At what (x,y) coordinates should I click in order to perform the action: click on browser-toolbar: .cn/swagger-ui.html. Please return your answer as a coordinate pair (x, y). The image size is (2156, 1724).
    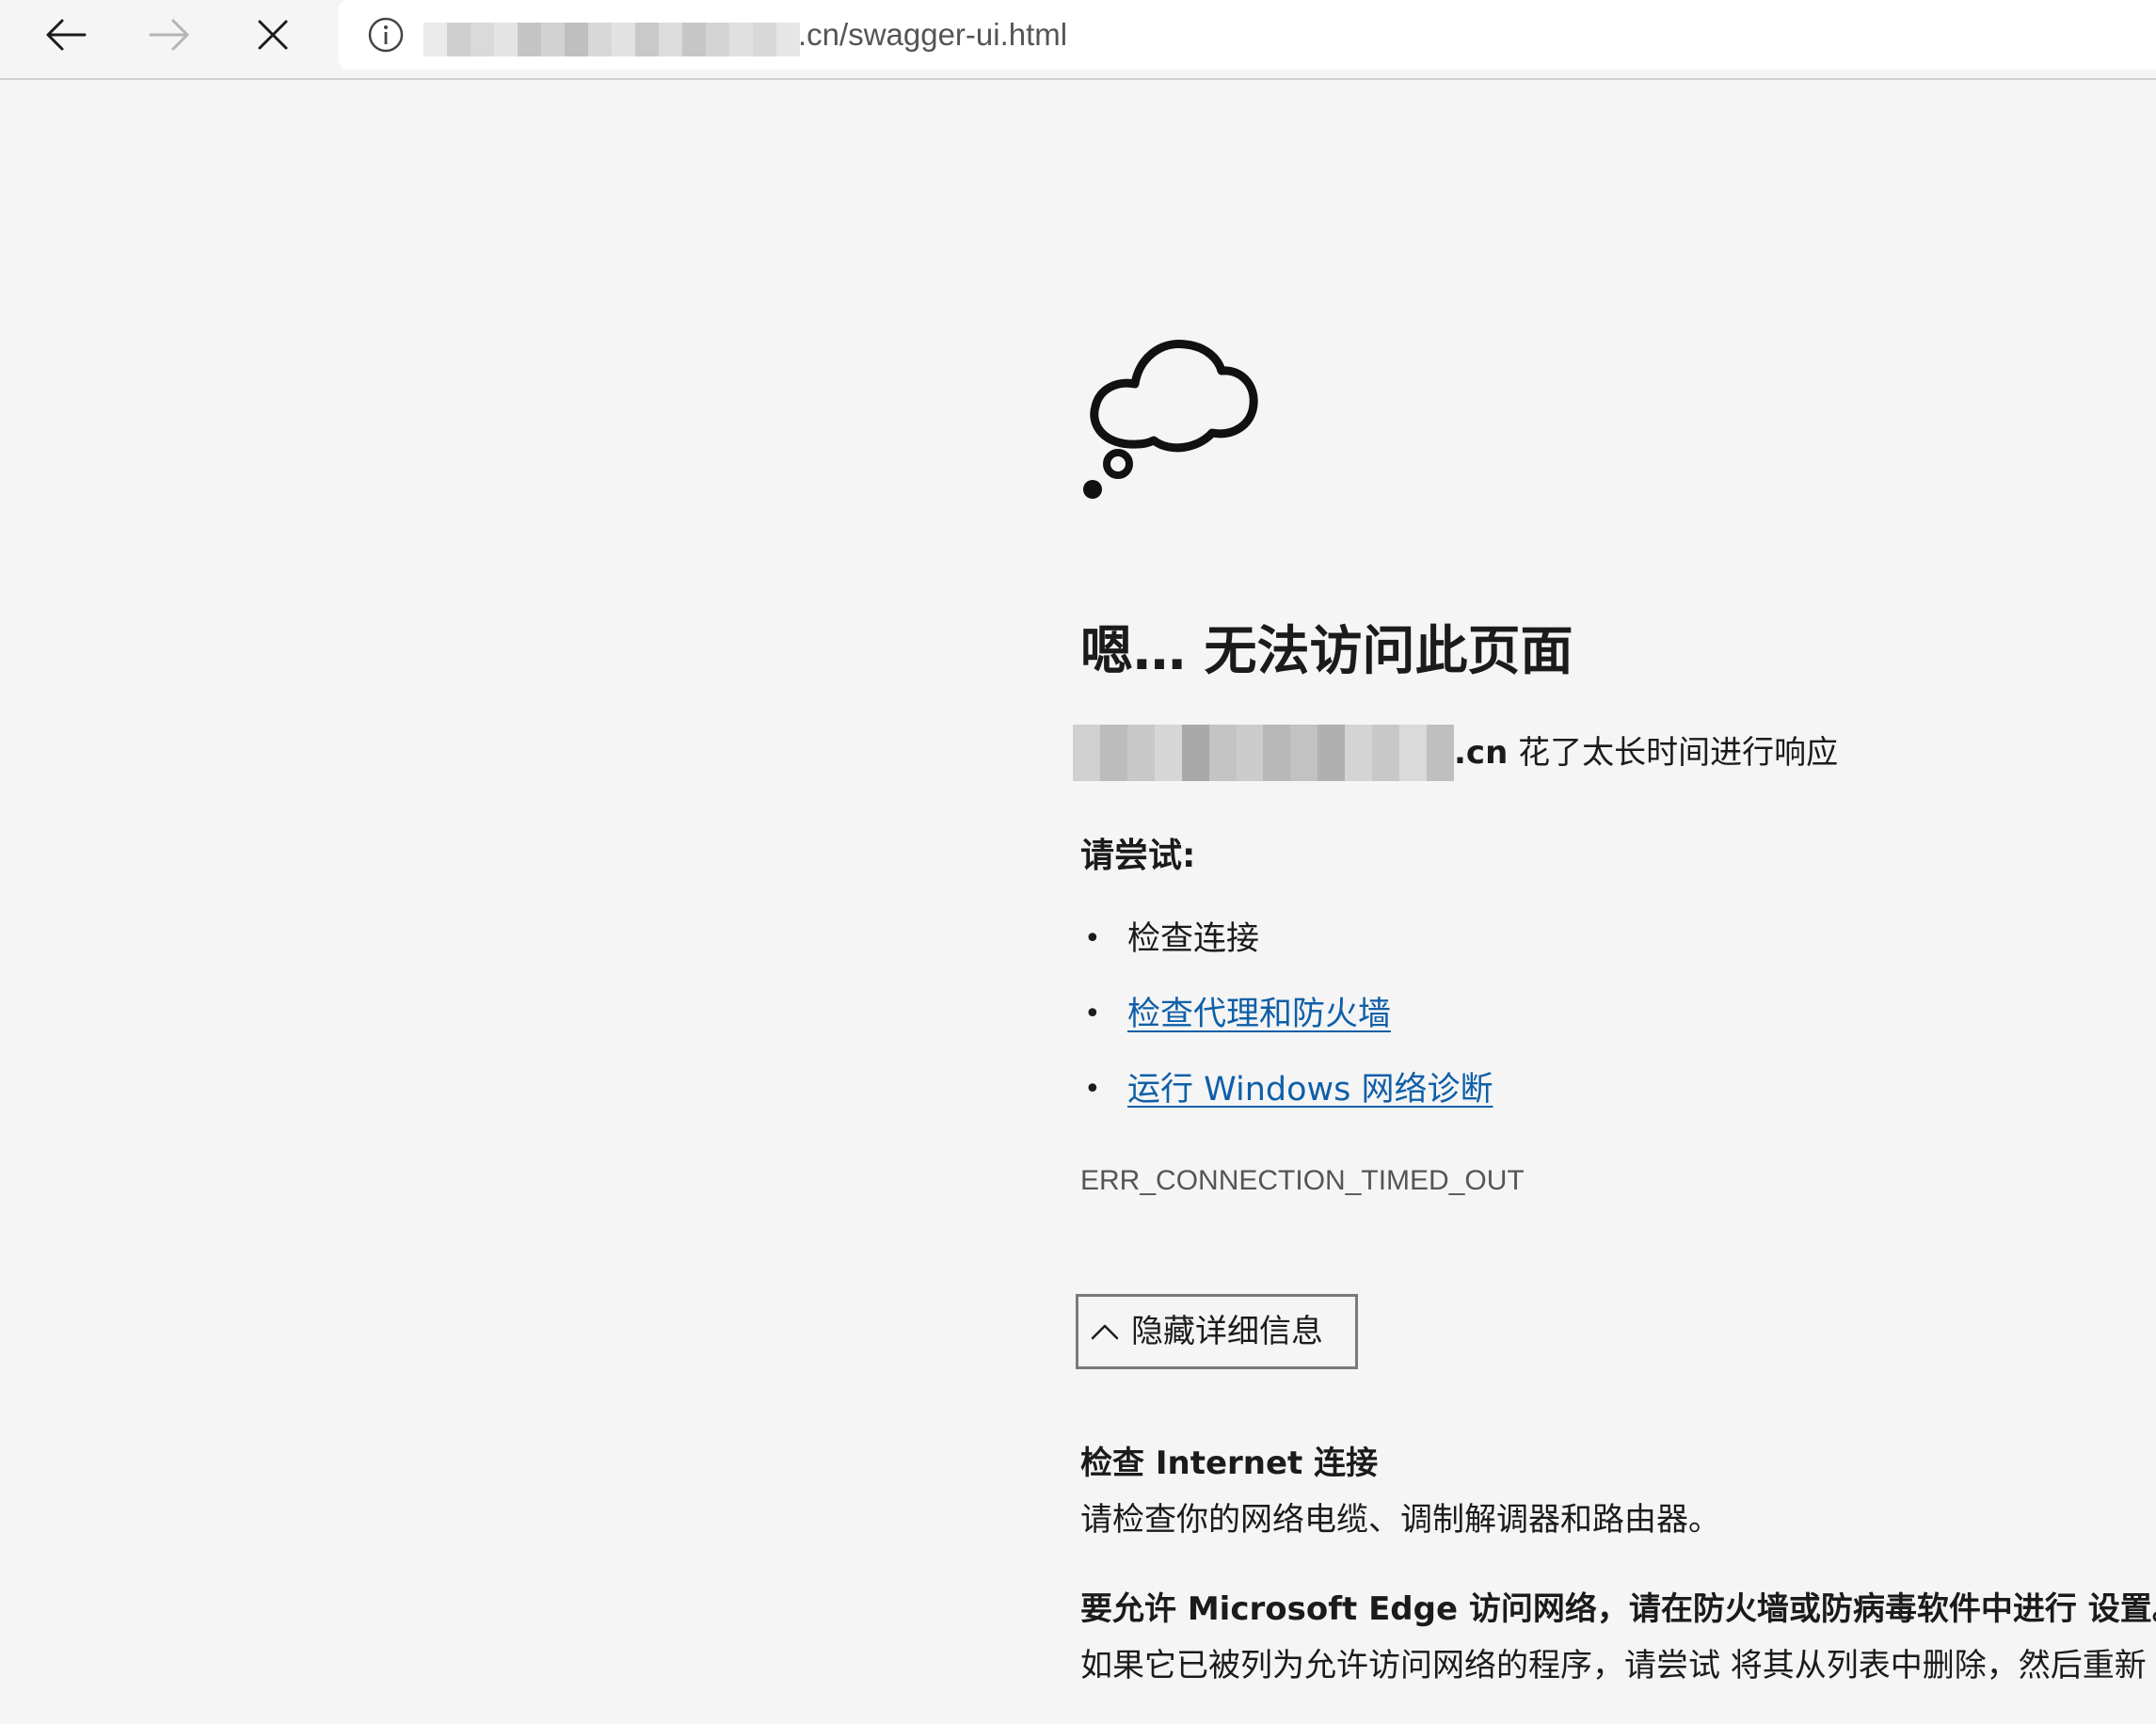
    Looking at the image, I should click on (1078, 40).